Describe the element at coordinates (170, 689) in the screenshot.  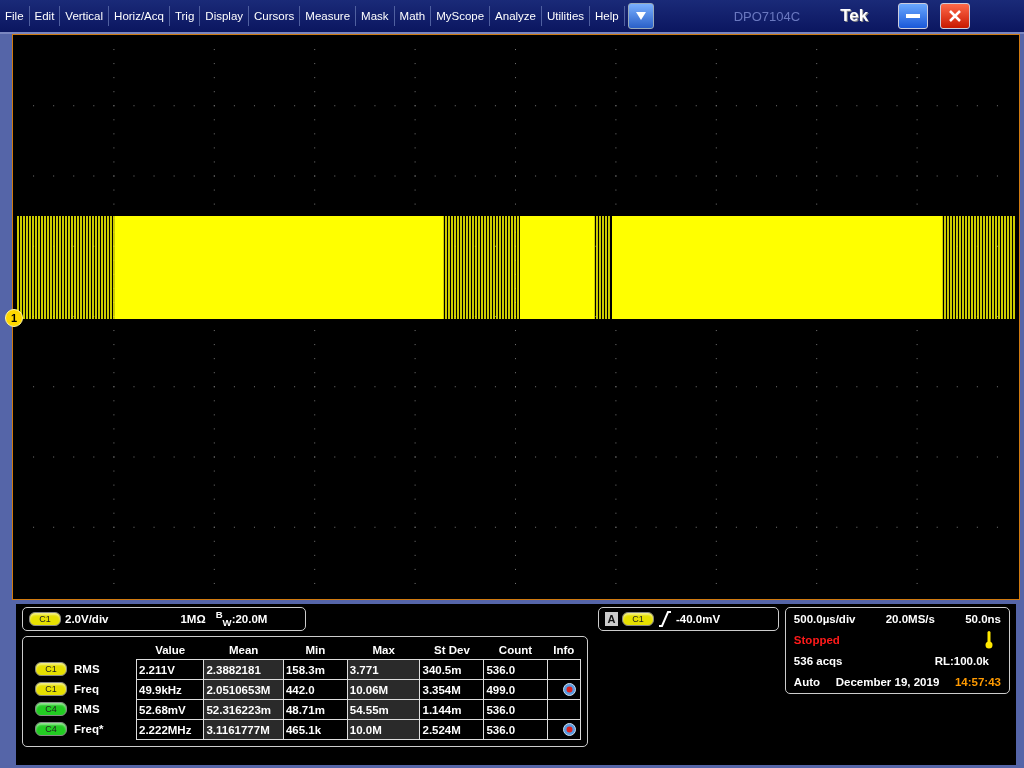
I see `table-cell: 49.9kHz` at that location.